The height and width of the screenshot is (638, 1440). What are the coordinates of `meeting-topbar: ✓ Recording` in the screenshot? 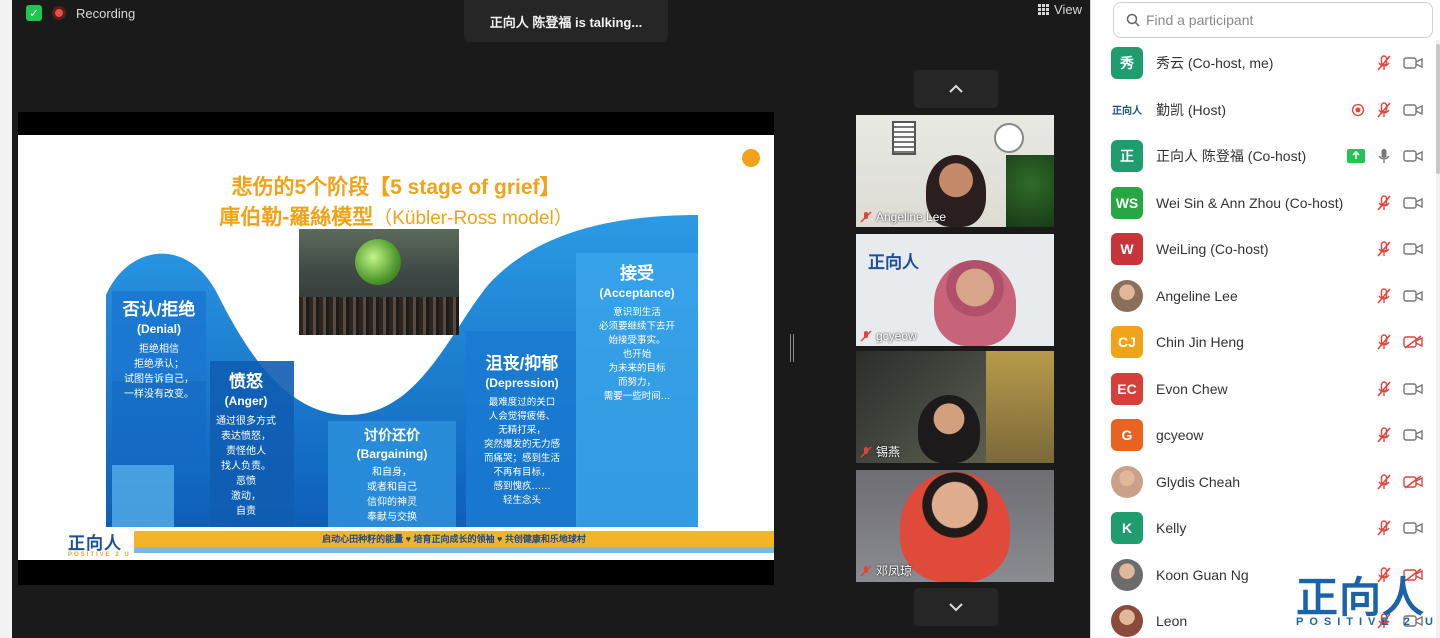 It's located at (80, 13).